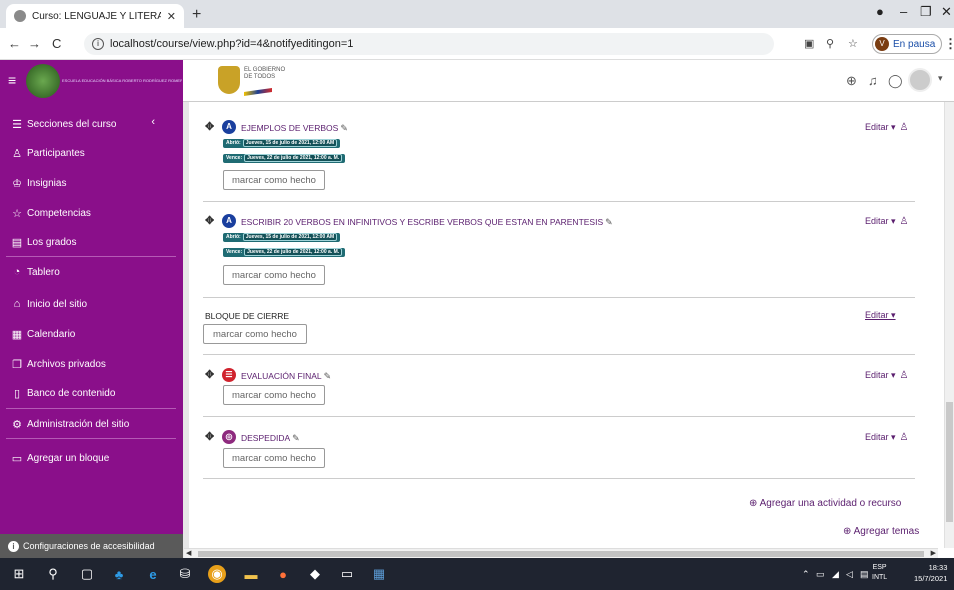 The height and width of the screenshot is (590, 954). What do you see at coordinates (949, 325) in the screenshot?
I see `vertical-scrollbar` at bounding box center [949, 325].